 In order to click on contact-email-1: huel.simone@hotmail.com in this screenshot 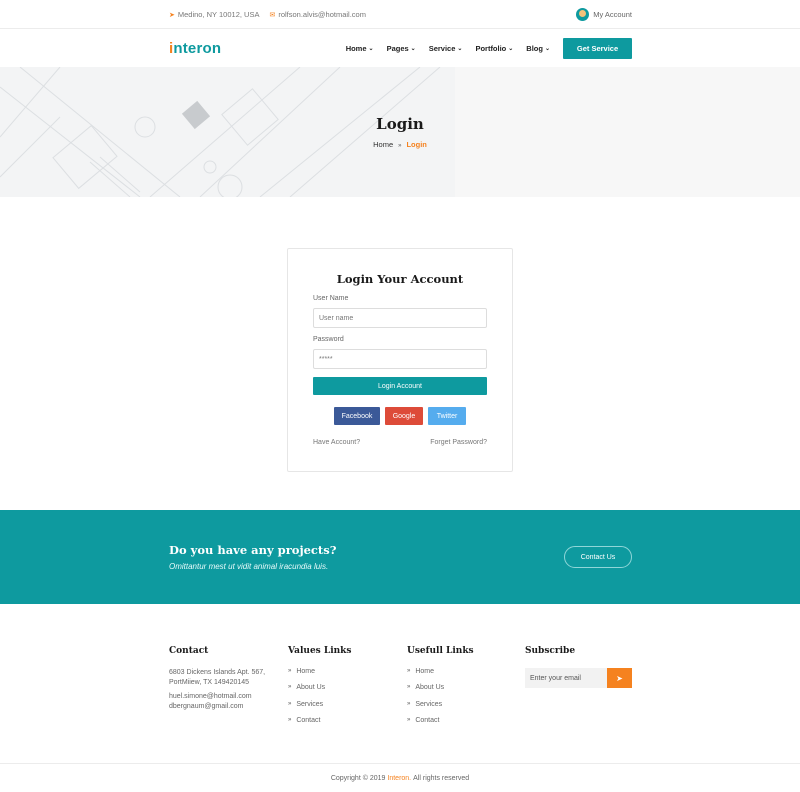, I will do `click(217, 697)`.